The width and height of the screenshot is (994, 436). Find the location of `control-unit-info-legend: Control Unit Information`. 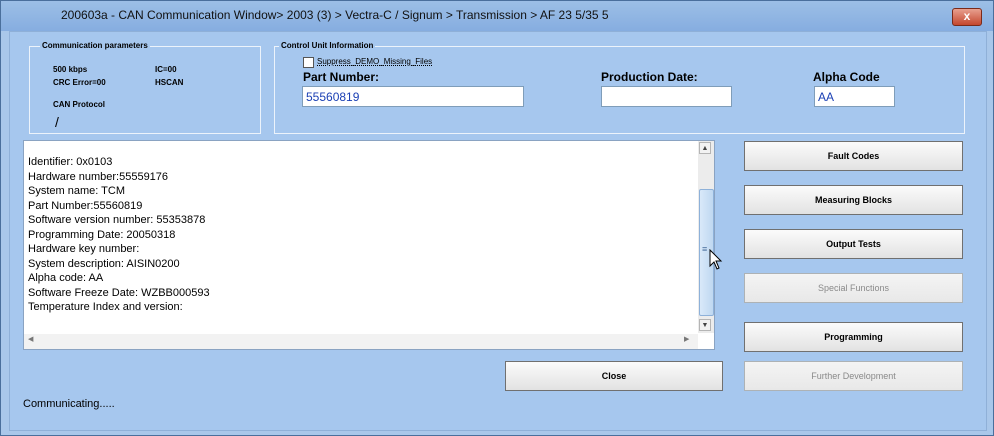

control-unit-info-legend: Control Unit Information is located at coordinates (327, 45).